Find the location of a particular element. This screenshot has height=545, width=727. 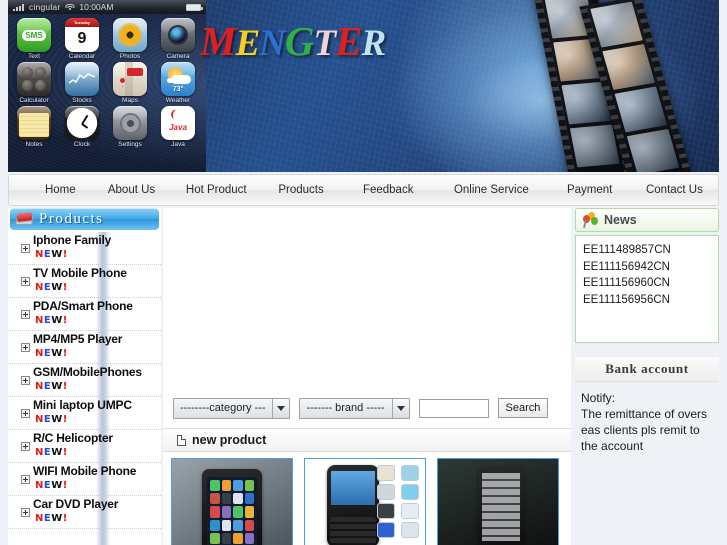

sidebar-item-rc-helicopter: R/C Helicopter NEW! is located at coordinates (84, 446).